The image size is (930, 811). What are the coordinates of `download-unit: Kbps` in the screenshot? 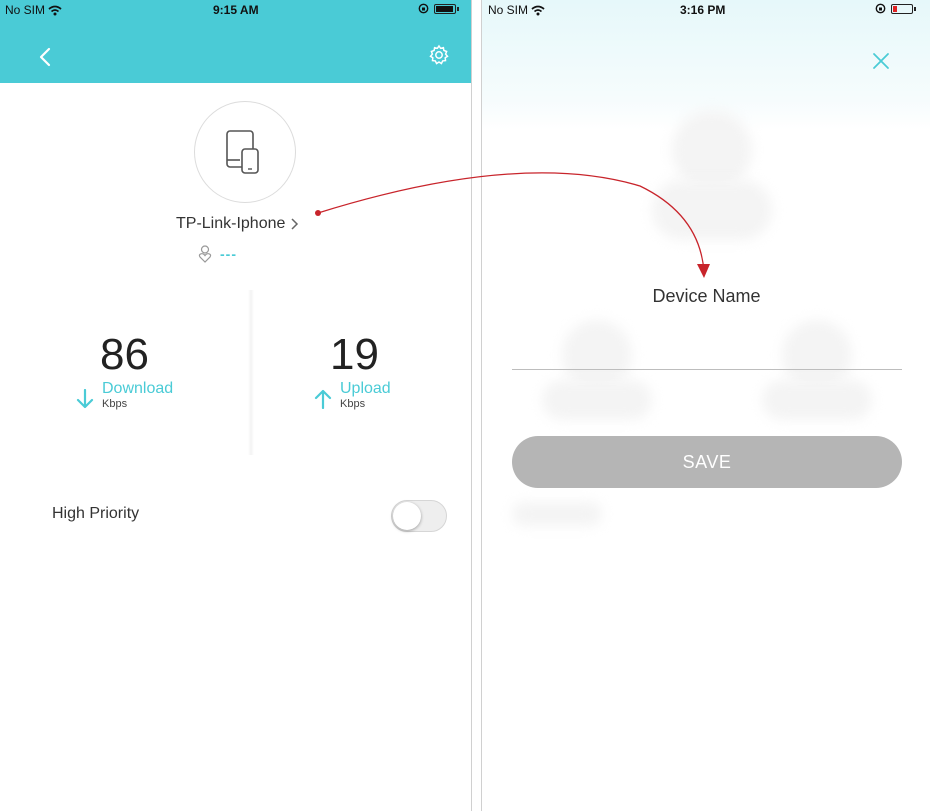 It's located at (115, 404).